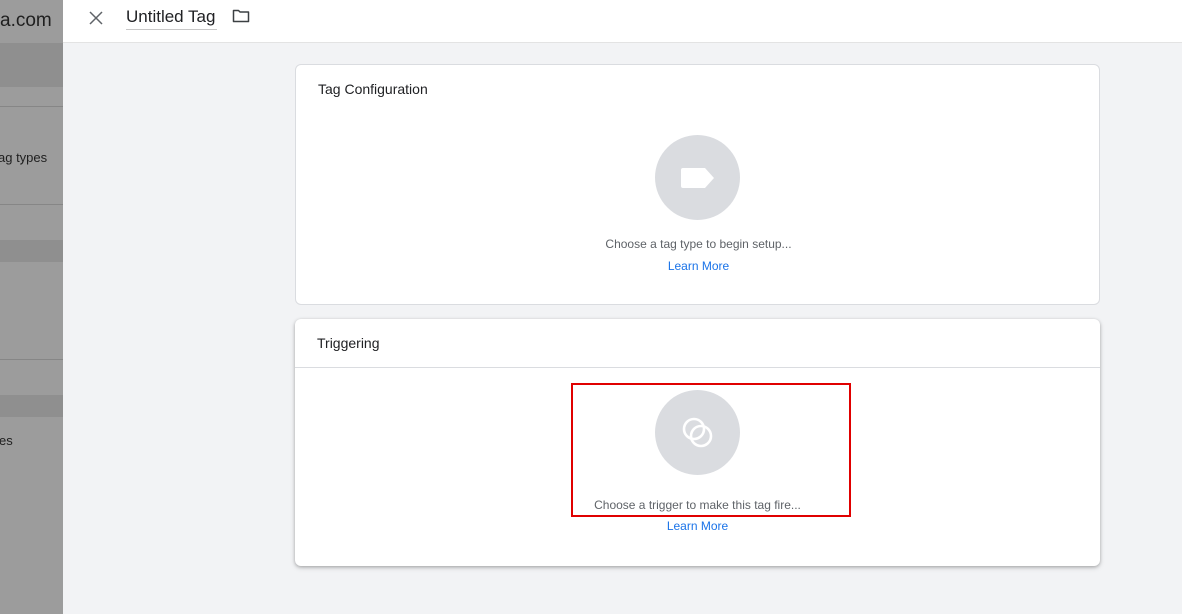 The height and width of the screenshot is (614, 1182). What do you see at coordinates (26, 20) in the screenshot?
I see `background-domain-text: a.com` at bounding box center [26, 20].